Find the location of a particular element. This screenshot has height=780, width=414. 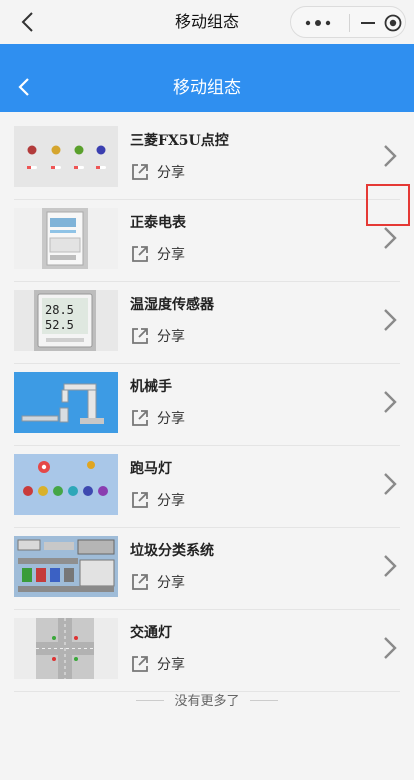

sorting-system-thumbnail is located at coordinates (66, 566).